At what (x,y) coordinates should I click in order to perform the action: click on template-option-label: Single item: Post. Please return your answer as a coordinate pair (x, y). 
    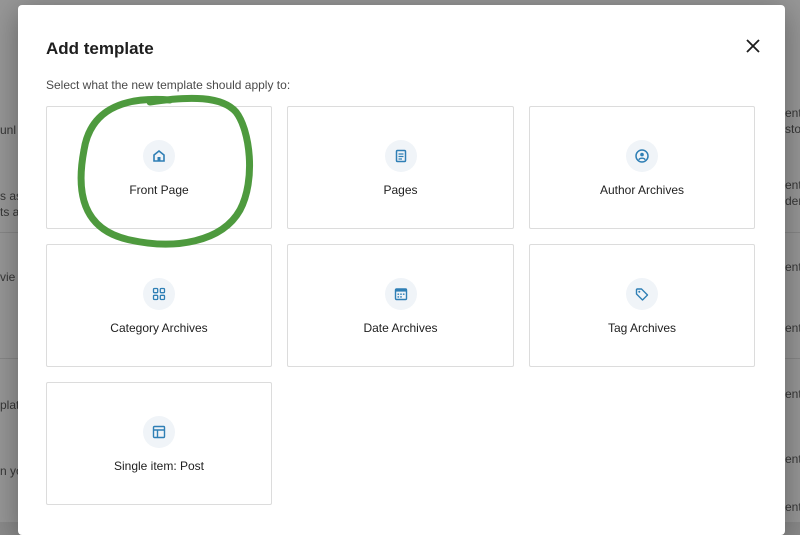
    Looking at the image, I should click on (159, 466).